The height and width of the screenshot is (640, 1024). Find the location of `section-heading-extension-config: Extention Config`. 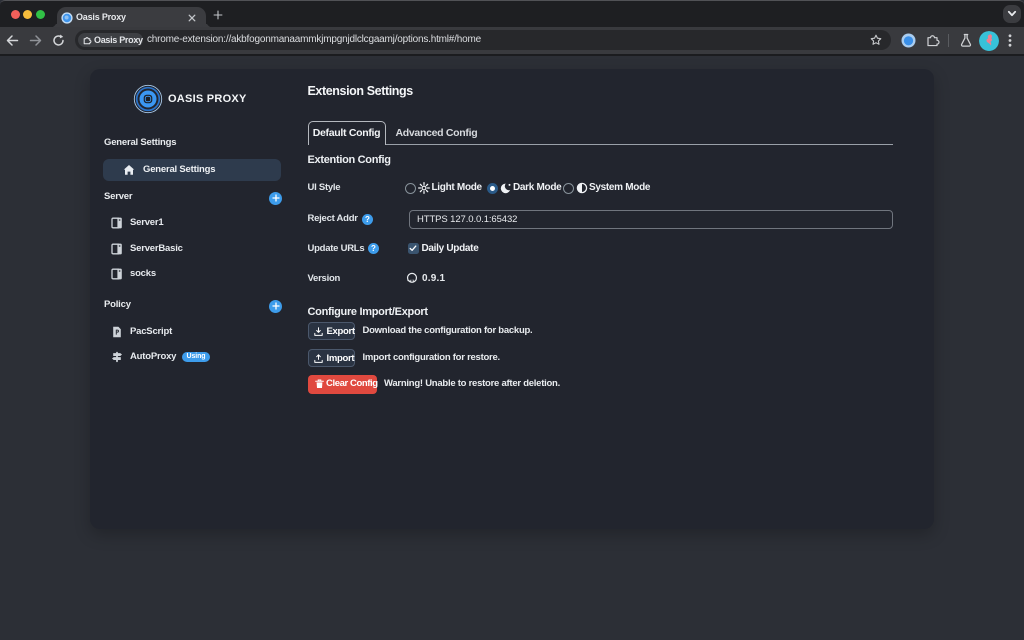

section-heading-extension-config: Extention Config is located at coordinates (349, 160).